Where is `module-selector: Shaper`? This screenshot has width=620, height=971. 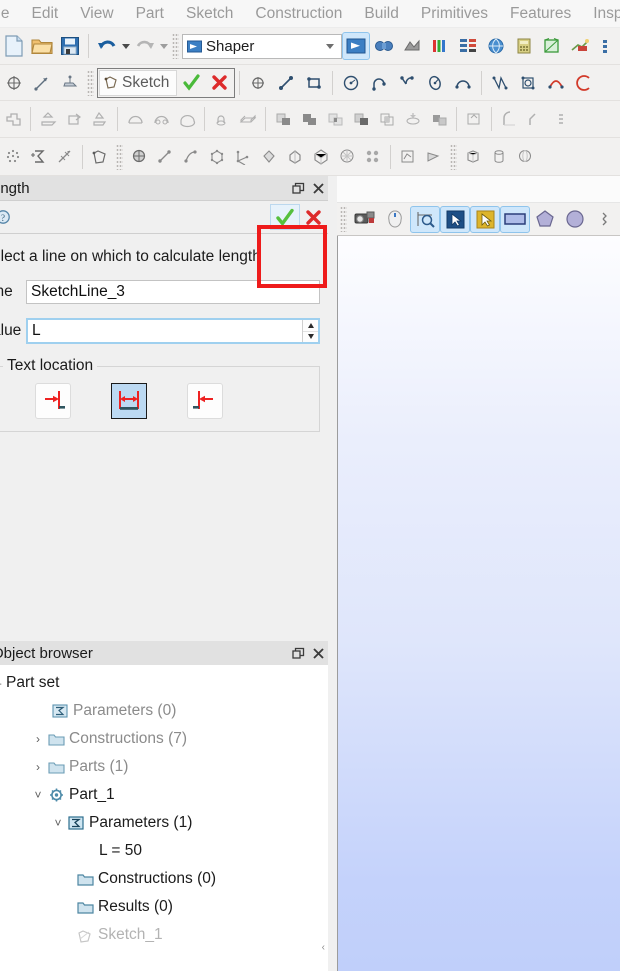
module-selector: Shaper is located at coordinates (262, 46).